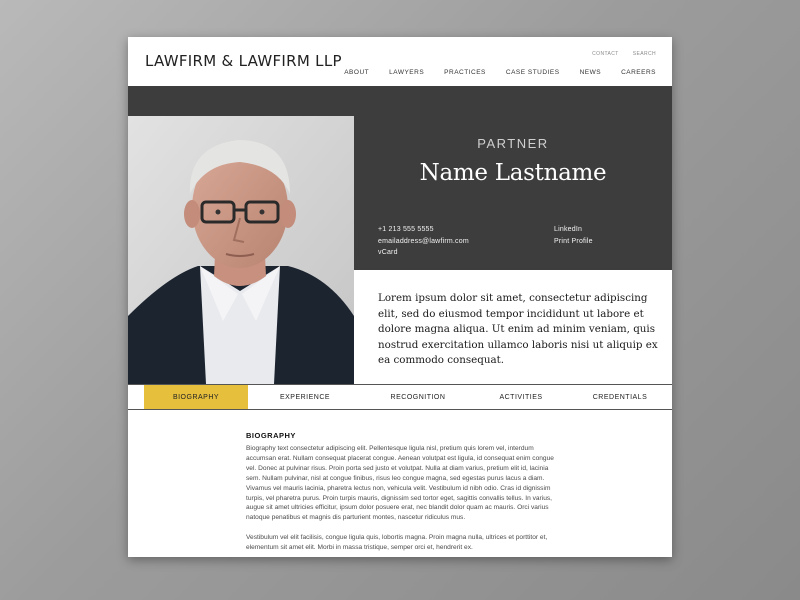  I want to click on tab-activities: ACTIVITIES, so click(521, 397).